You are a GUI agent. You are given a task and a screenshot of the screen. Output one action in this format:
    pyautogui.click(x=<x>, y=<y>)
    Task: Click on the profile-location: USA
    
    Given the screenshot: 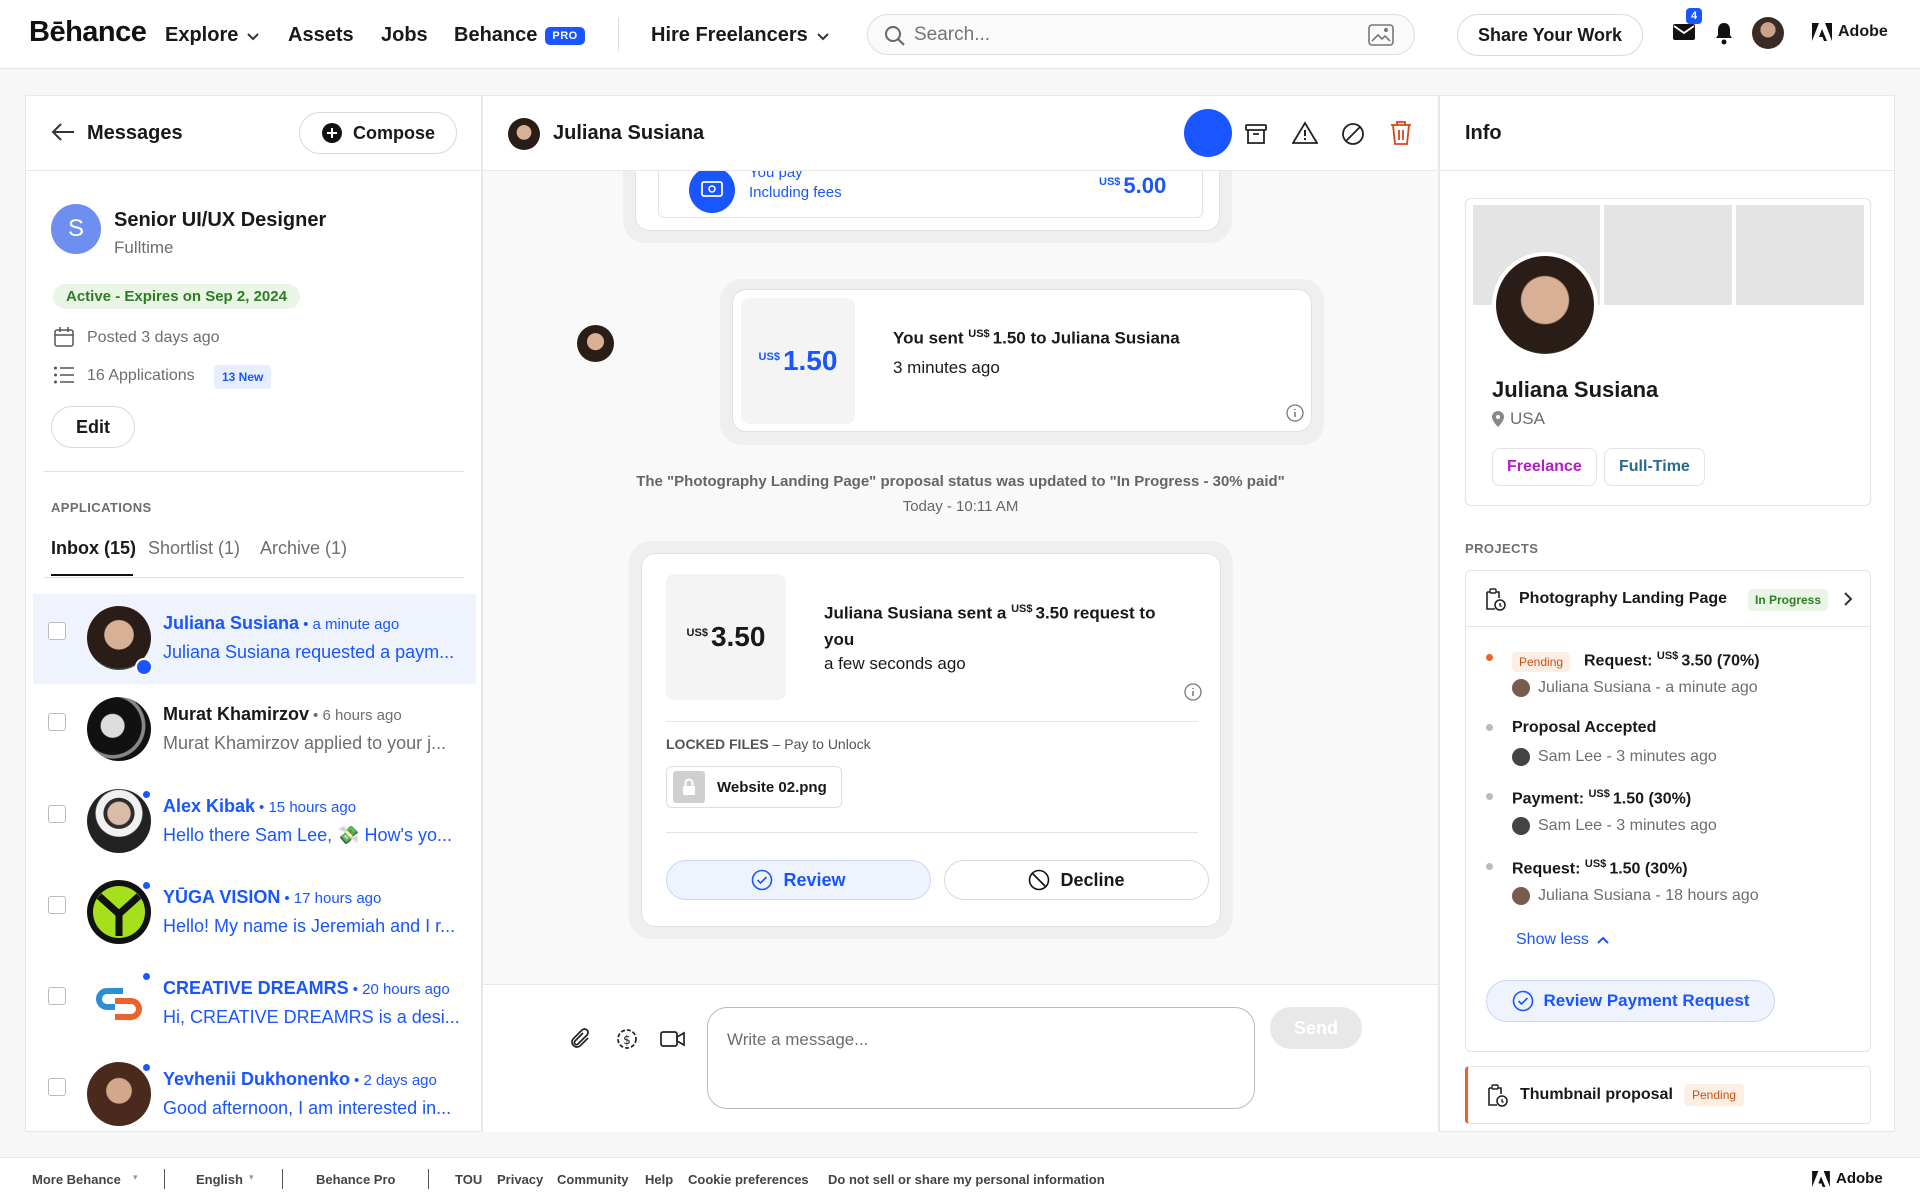 What is the action you would take?
    pyautogui.click(x=1518, y=419)
    